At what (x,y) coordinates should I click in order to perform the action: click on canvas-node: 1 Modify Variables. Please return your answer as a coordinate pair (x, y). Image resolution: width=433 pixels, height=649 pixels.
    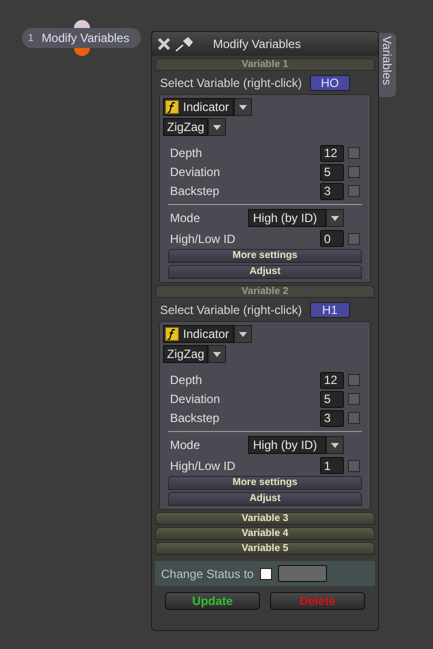
    Looking at the image, I should click on (81, 38).